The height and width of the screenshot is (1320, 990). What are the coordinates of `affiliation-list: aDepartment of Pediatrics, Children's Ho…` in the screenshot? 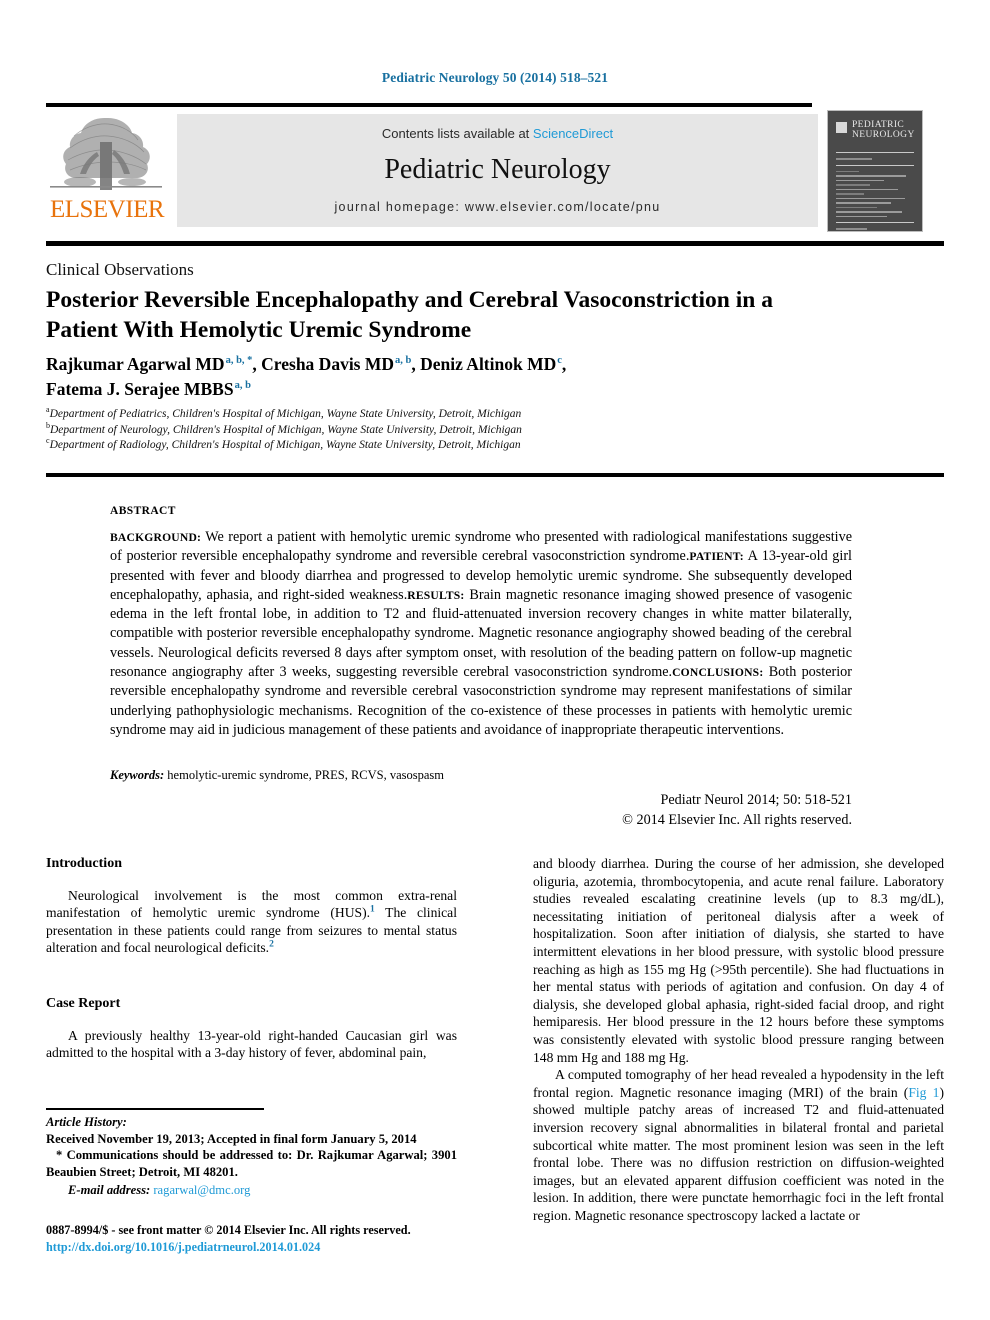 It's located at (446, 430).